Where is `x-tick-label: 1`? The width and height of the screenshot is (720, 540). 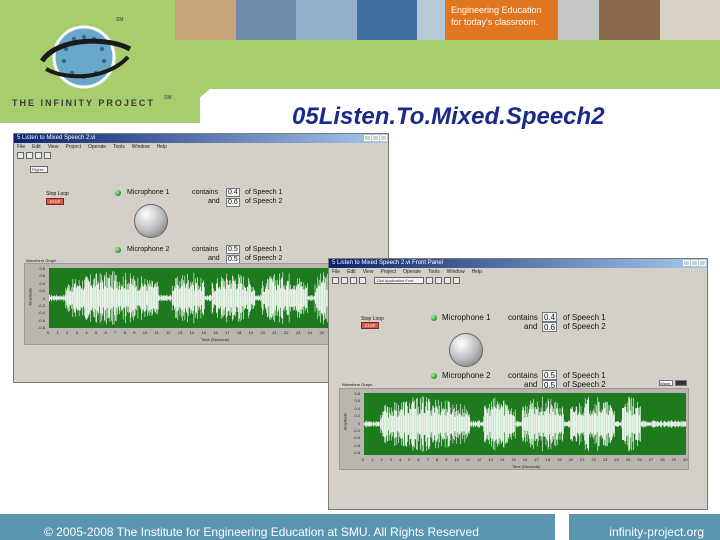
x-tick-label: 1 is located at coordinates (57, 332).